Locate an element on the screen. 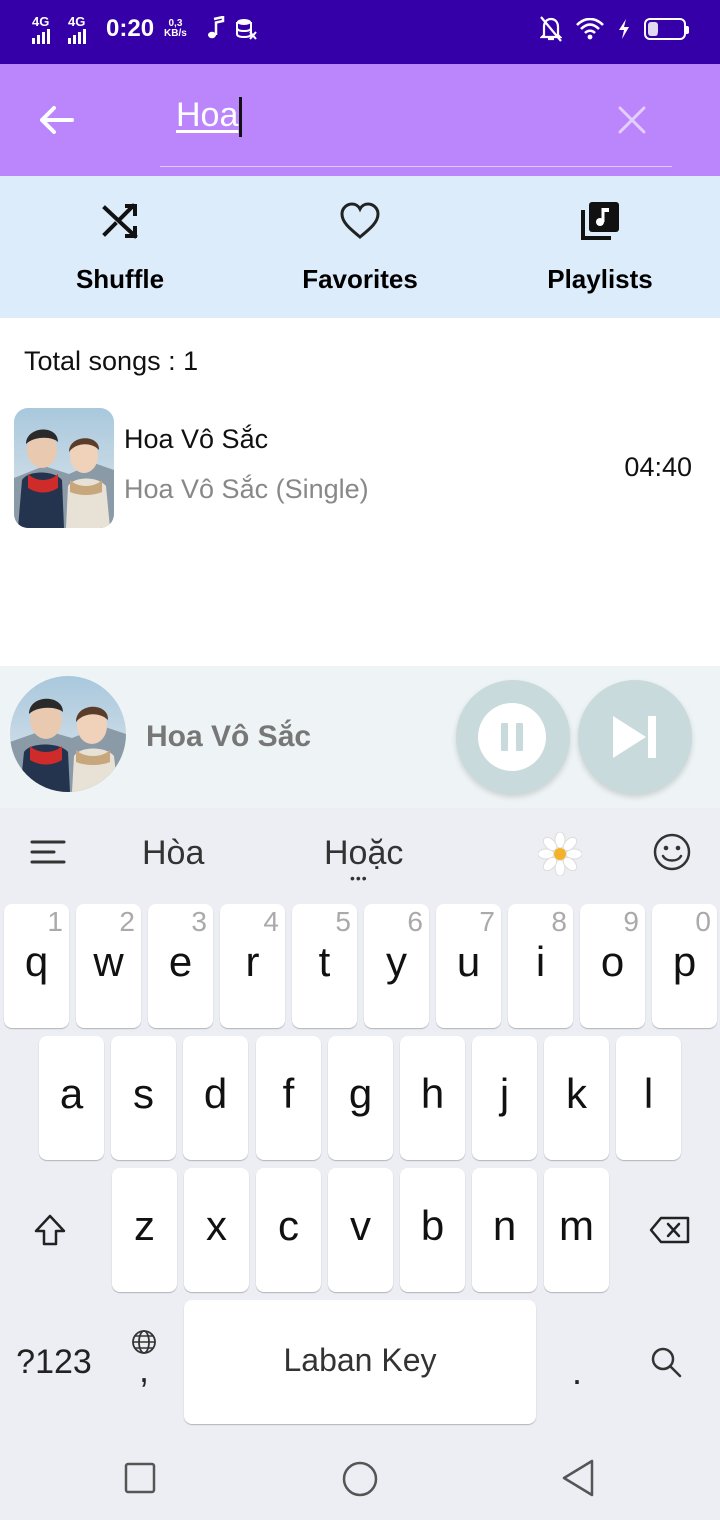  cell-signal-1: 4G is located at coordinates (44, 29).